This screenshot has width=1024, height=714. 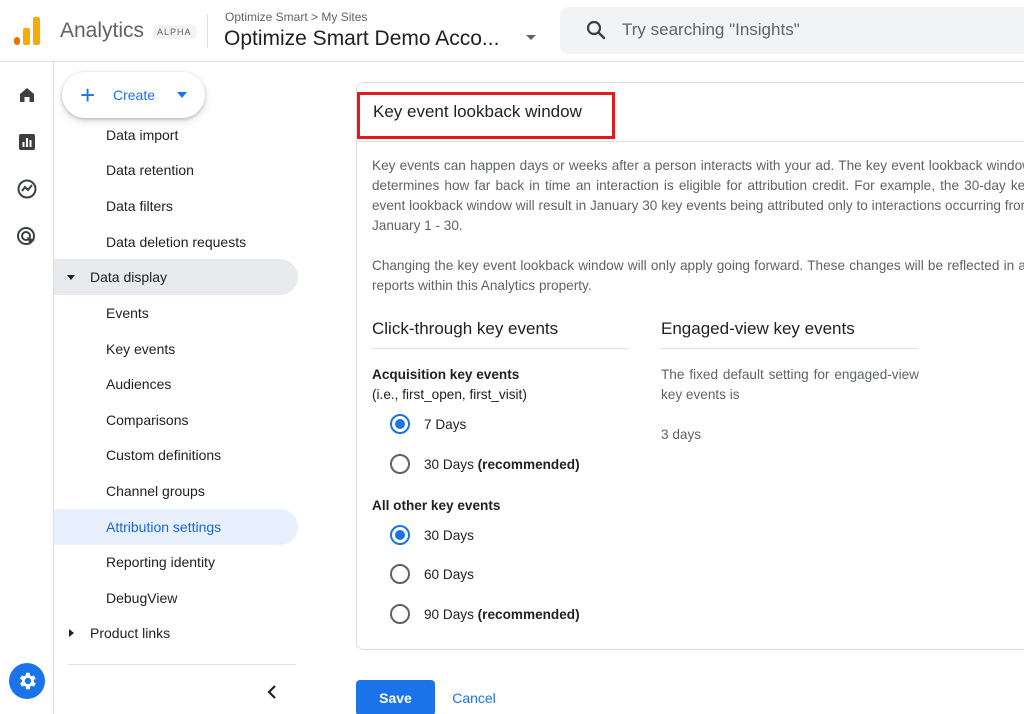 What do you see at coordinates (812, 30) in the screenshot?
I see `search-input` at bounding box center [812, 30].